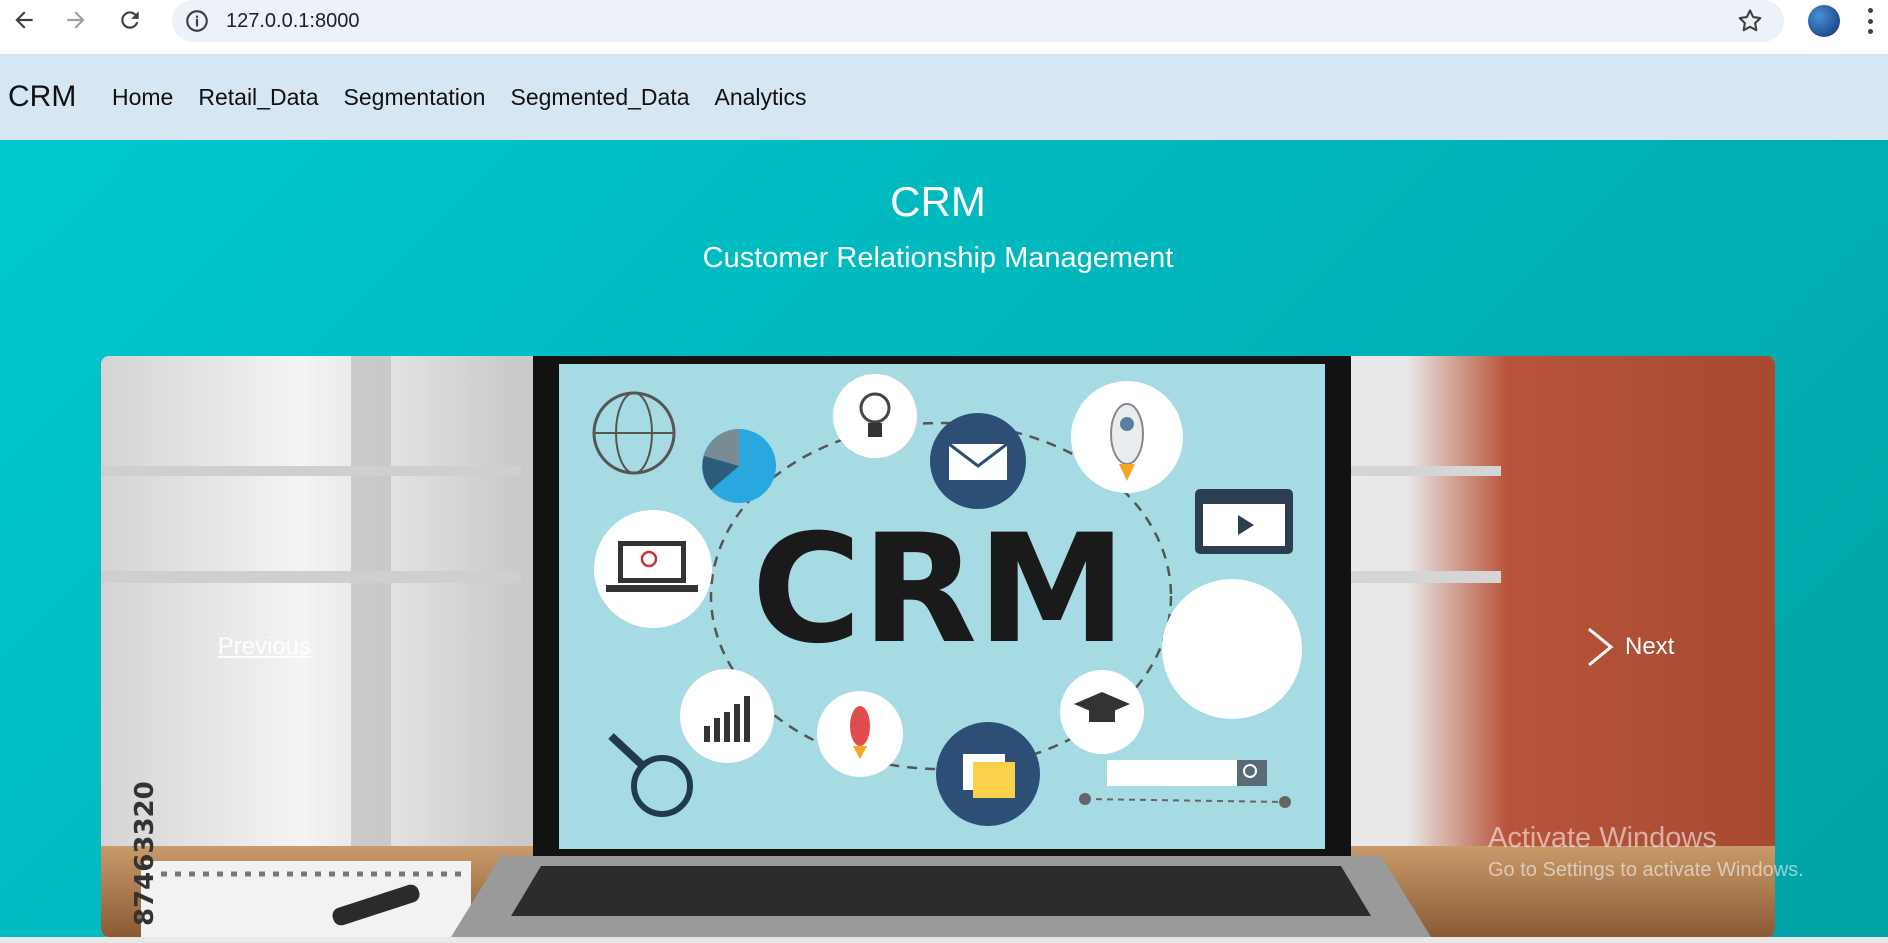 The height and width of the screenshot is (943, 1888). What do you see at coordinates (1750, 21) in the screenshot?
I see `star-icon` at bounding box center [1750, 21].